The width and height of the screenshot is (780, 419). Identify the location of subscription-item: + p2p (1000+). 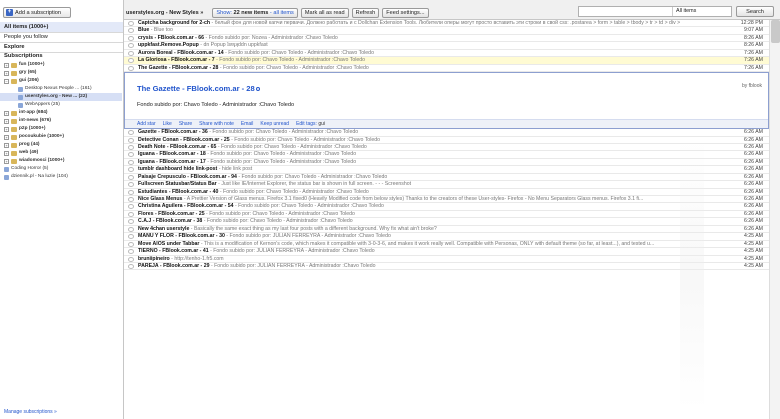
(25, 129).